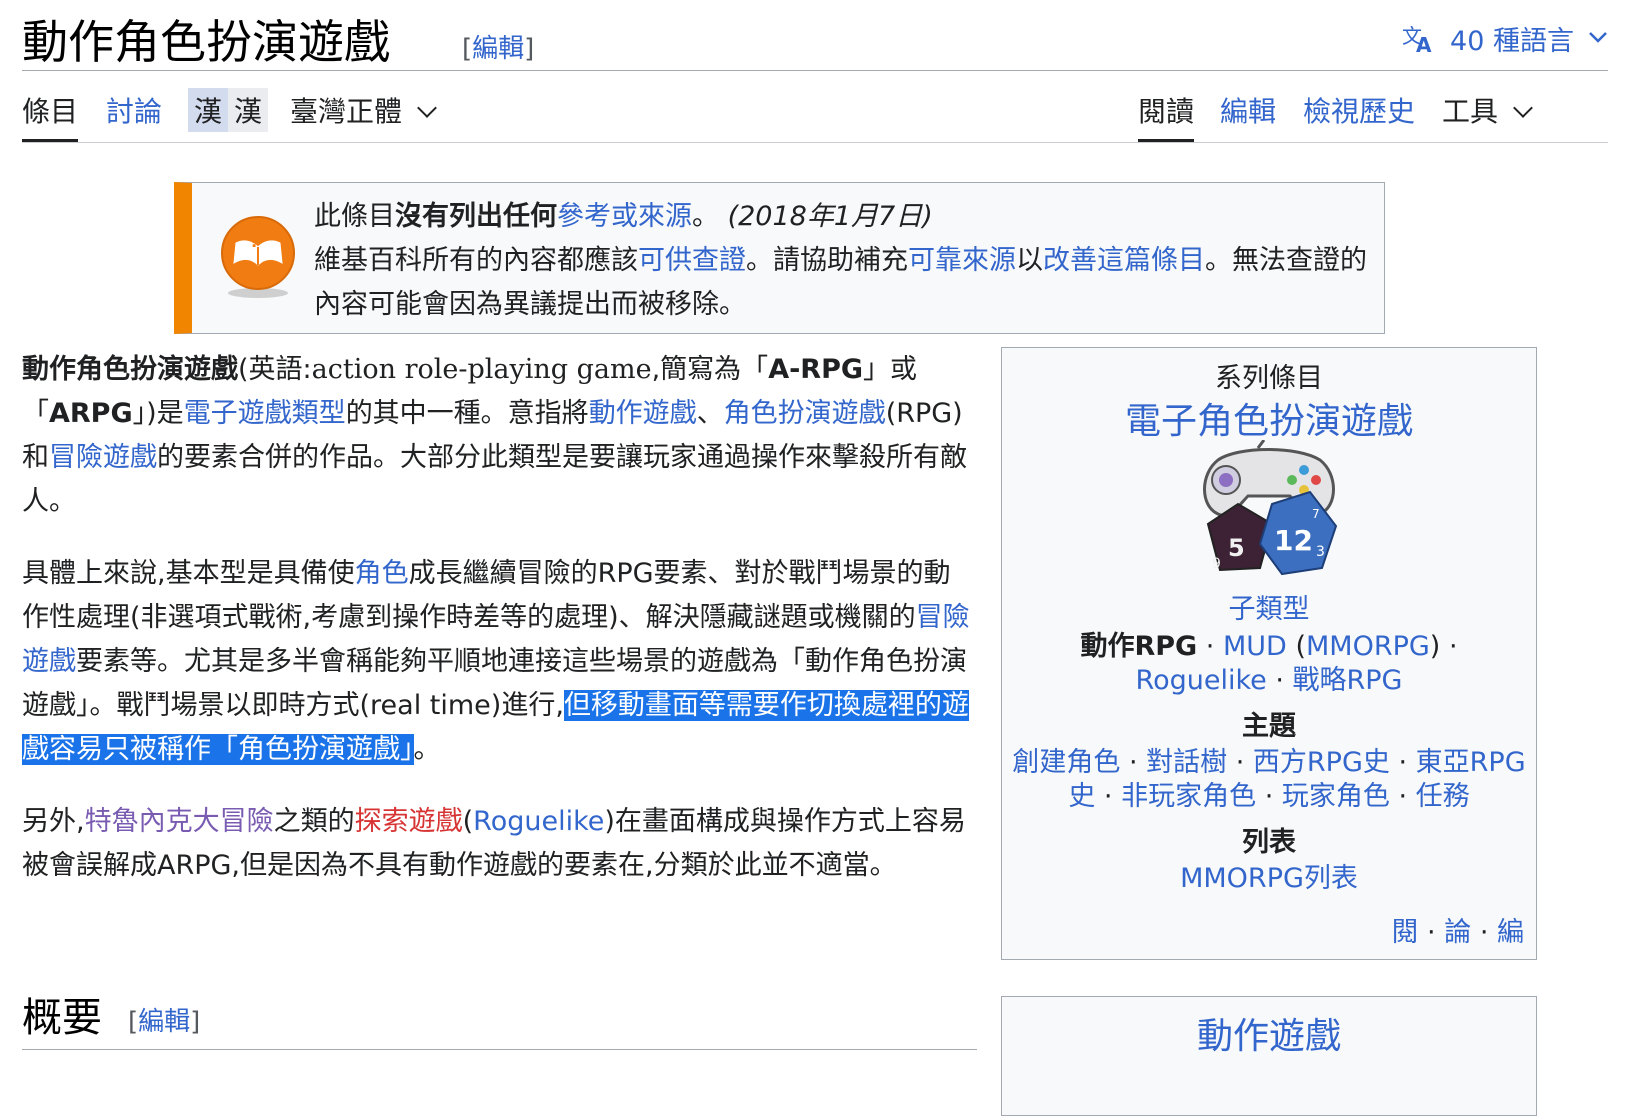  What do you see at coordinates (1512, 41) in the screenshot?
I see `language-count: 40 種語言` at bounding box center [1512, 41].